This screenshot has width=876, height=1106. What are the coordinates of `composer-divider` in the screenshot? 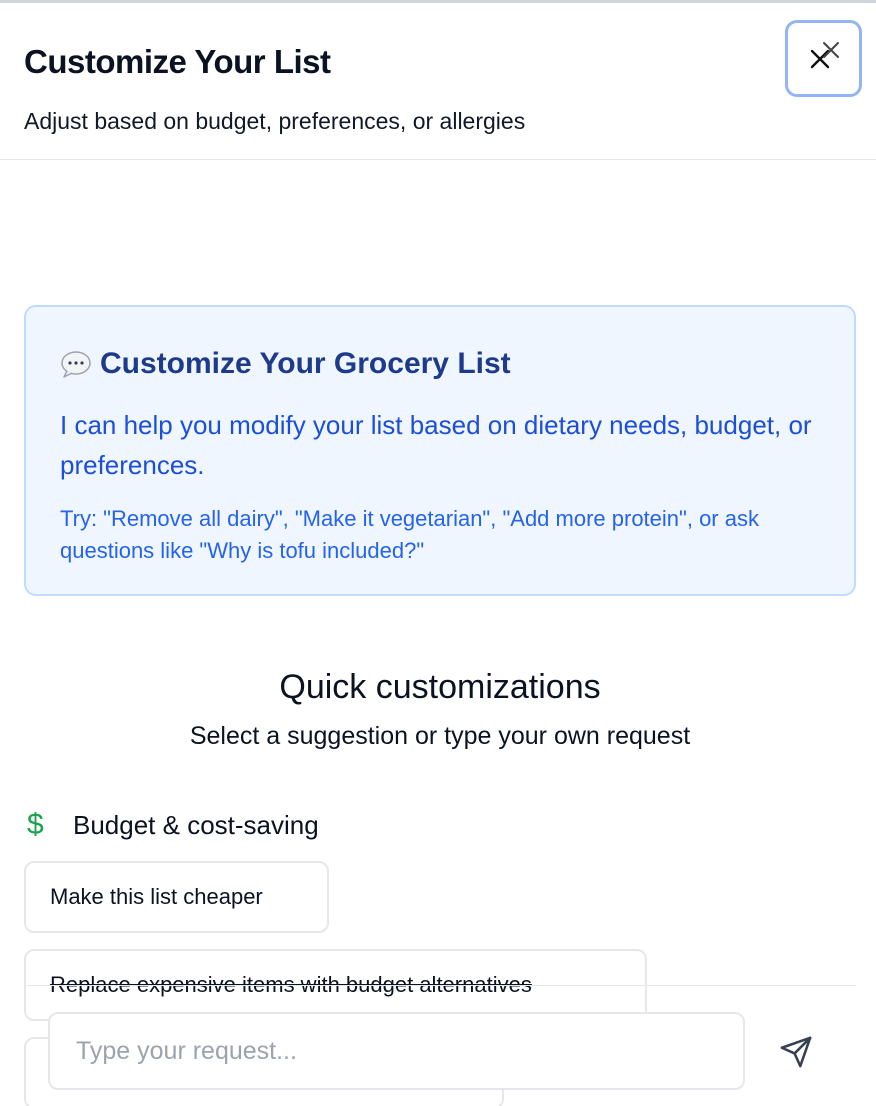 It's located at (440, 985).